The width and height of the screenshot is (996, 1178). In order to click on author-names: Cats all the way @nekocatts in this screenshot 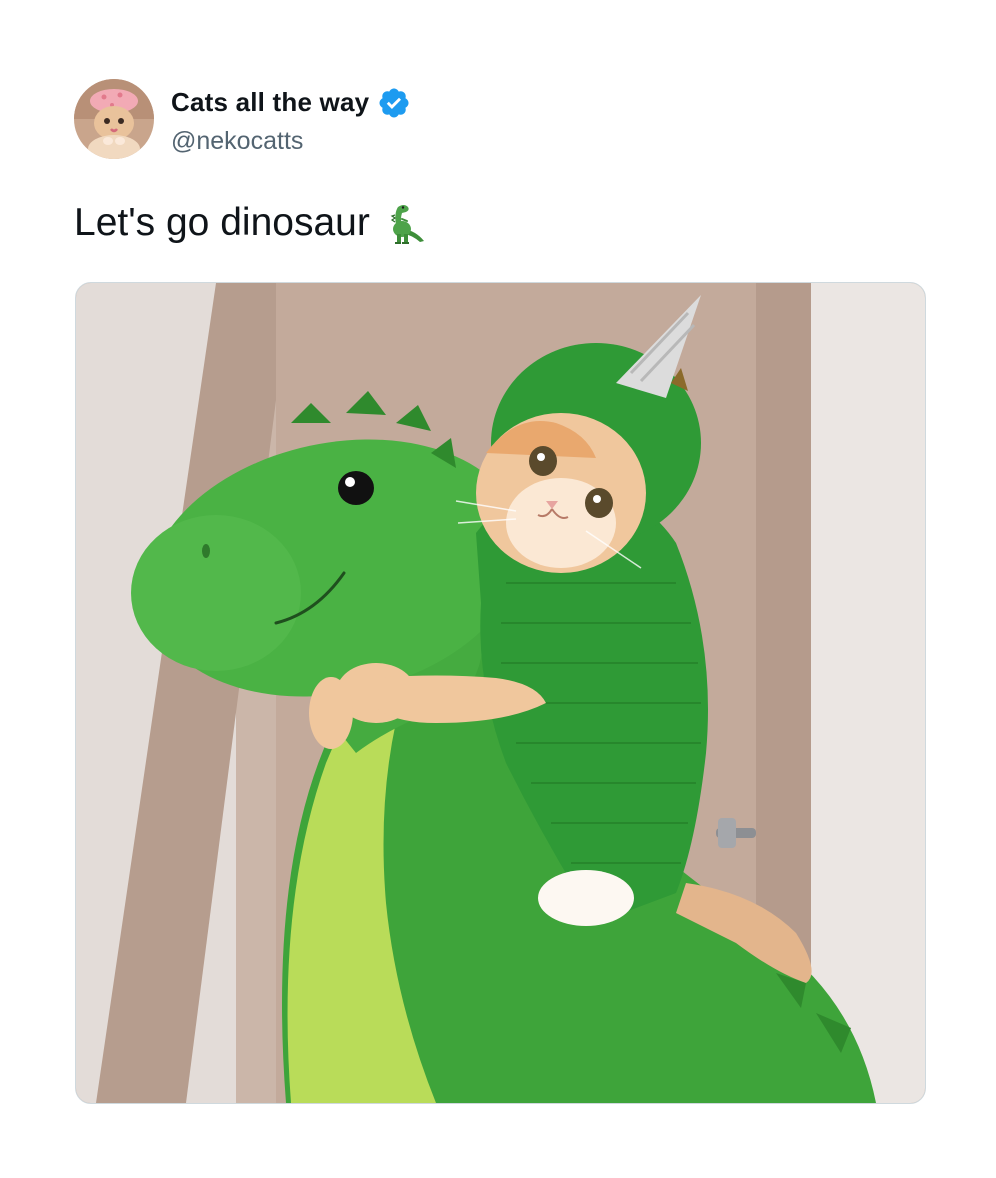, I will do `click(291, 119)`.